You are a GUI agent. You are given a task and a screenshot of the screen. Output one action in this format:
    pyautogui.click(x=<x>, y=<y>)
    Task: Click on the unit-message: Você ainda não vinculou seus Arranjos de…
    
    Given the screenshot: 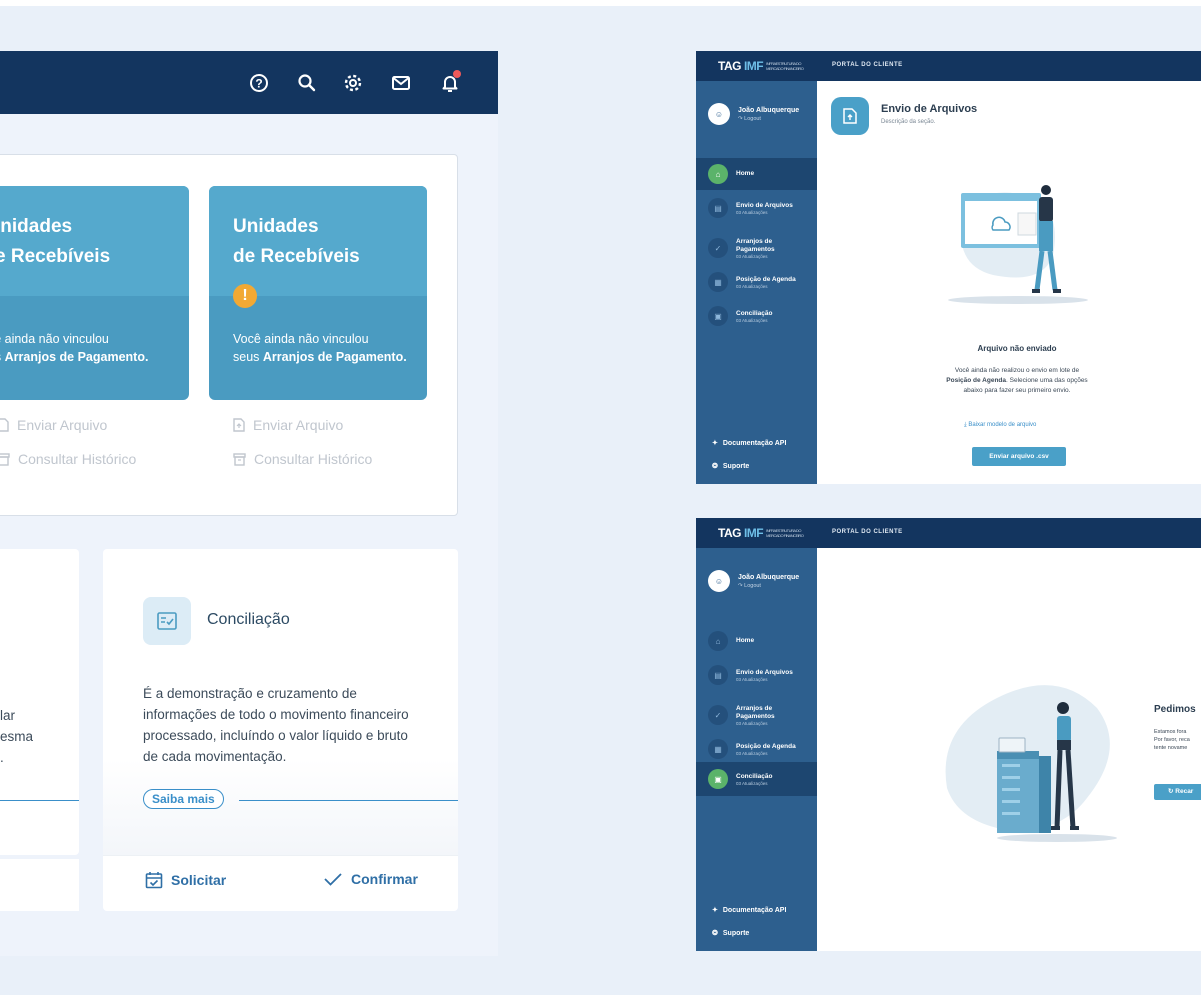 What is the action you would take?
    pyautogui.click(x=320, y=348)
    